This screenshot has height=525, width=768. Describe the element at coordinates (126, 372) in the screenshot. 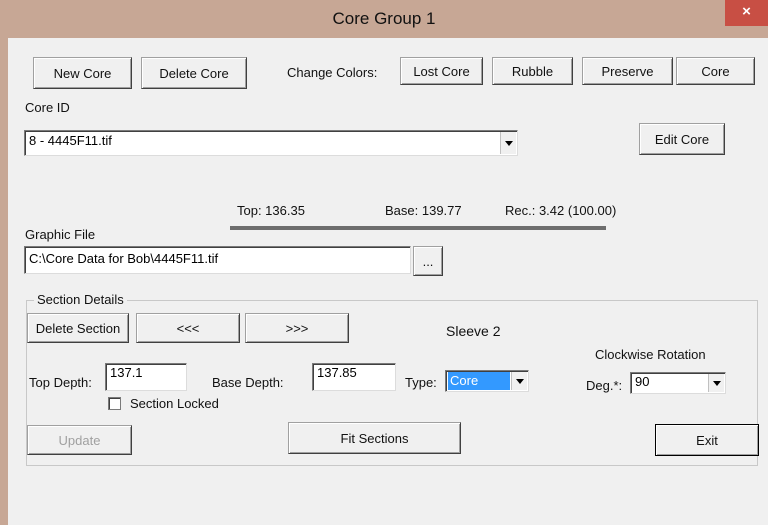

I see `top-depth-value: 137.1` at that location.